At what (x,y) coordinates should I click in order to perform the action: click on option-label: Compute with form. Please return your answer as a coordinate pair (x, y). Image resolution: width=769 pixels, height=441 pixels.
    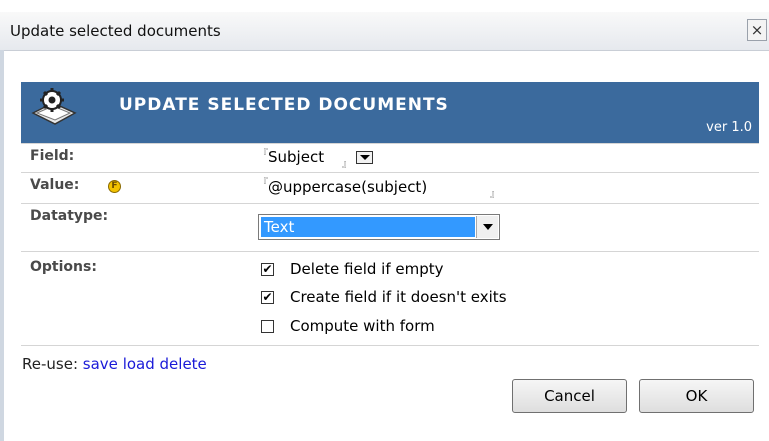
    Looking at the image, I should click on (362, 326).